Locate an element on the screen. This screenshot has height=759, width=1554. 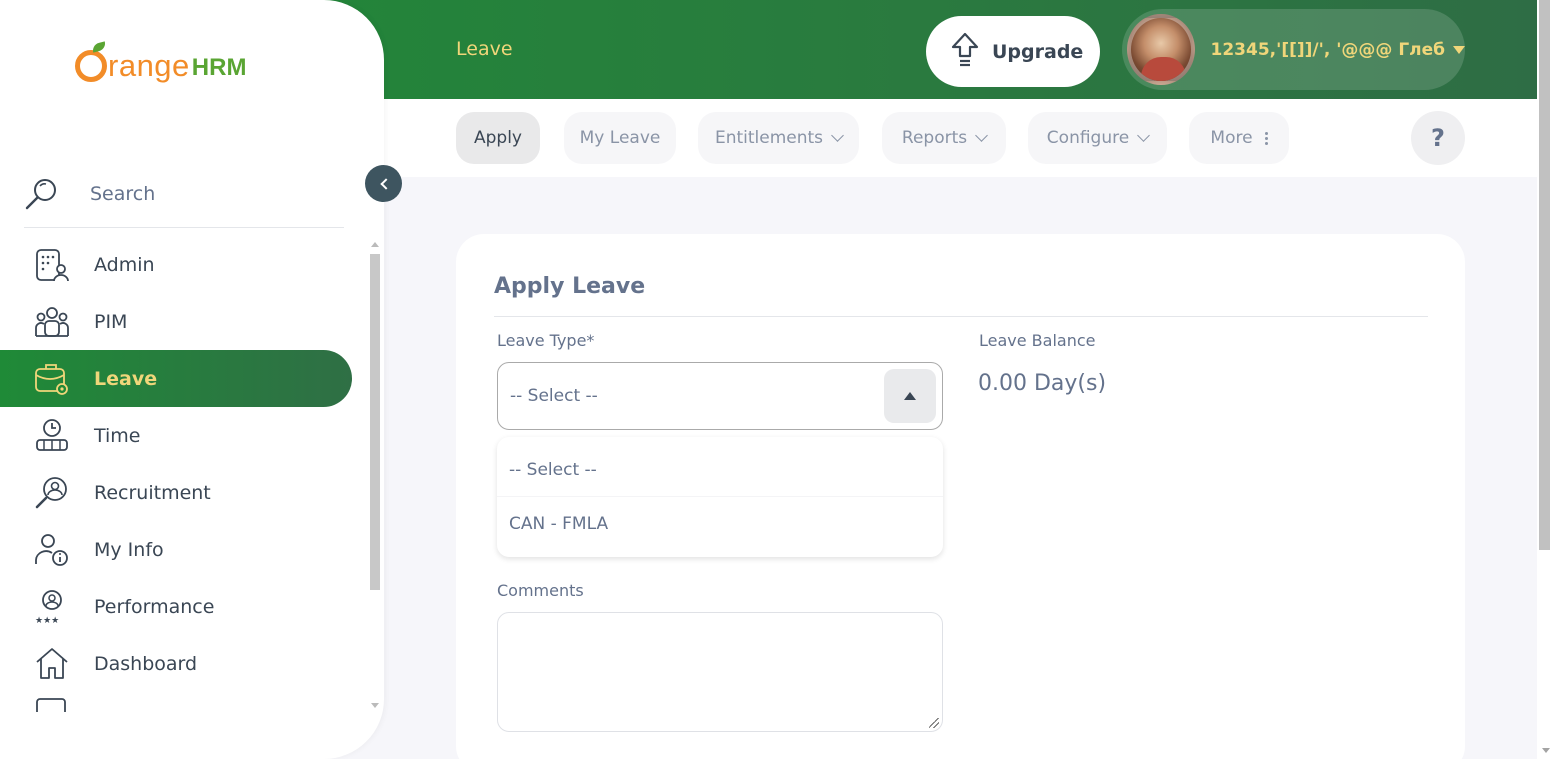
my-info-icon is located at coordinates (52, 550).